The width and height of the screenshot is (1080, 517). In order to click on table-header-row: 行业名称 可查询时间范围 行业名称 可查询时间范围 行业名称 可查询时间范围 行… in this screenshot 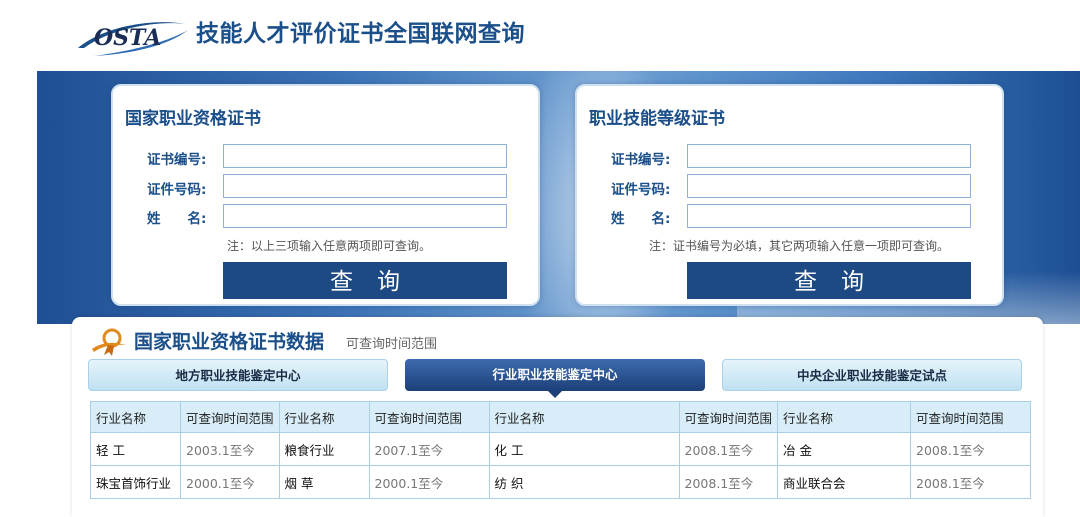, I will do `click(561, 417)`.